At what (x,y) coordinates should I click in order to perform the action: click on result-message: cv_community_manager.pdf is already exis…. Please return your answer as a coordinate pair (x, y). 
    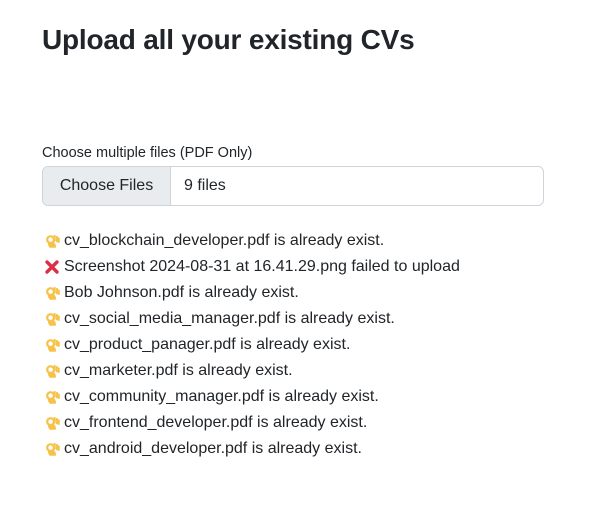
    Looking at the image, I should click on (221, 396).